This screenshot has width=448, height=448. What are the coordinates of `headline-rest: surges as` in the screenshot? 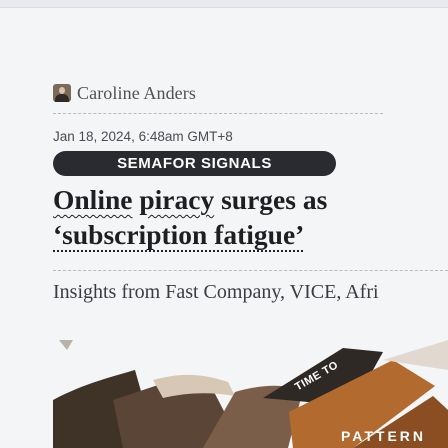 It's located at (274, 199).